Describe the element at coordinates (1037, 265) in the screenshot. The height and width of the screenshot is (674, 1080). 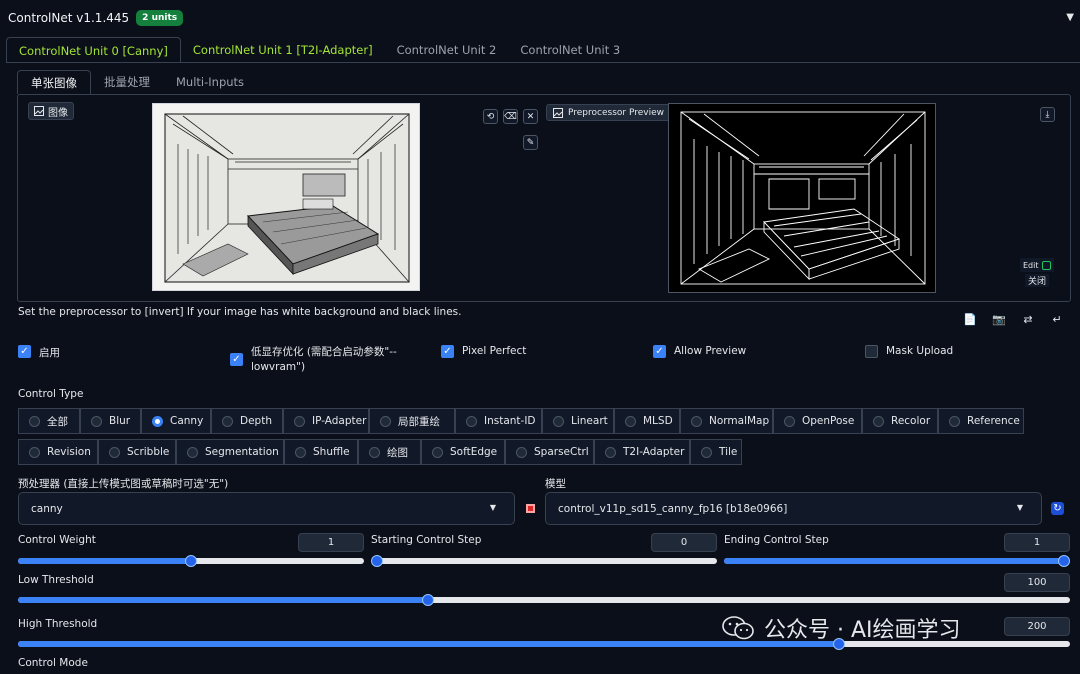
I see `edit-button: Edit` at that location.